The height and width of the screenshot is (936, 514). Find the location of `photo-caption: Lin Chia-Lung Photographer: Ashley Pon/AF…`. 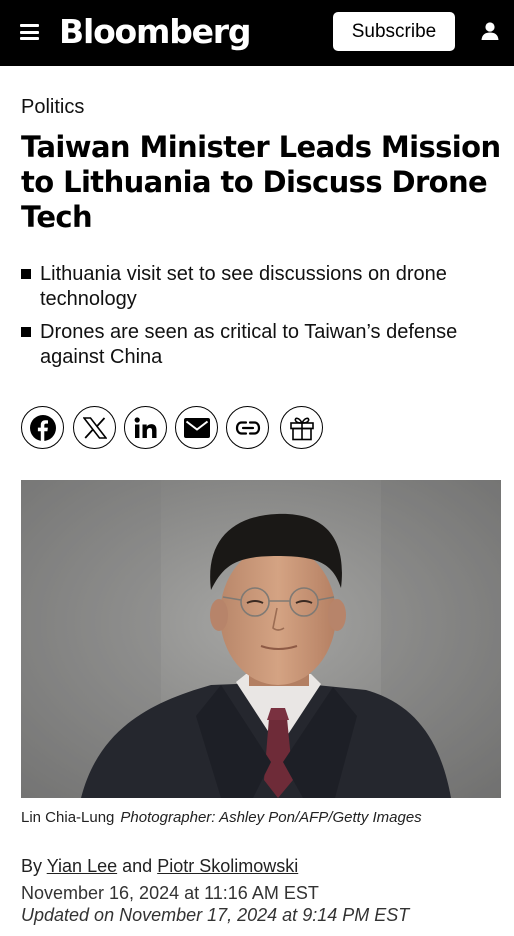

photo-caption: Lin Chia-Lung Photographer: Ashley Pon/AF… is located at coordinates (263, 818).